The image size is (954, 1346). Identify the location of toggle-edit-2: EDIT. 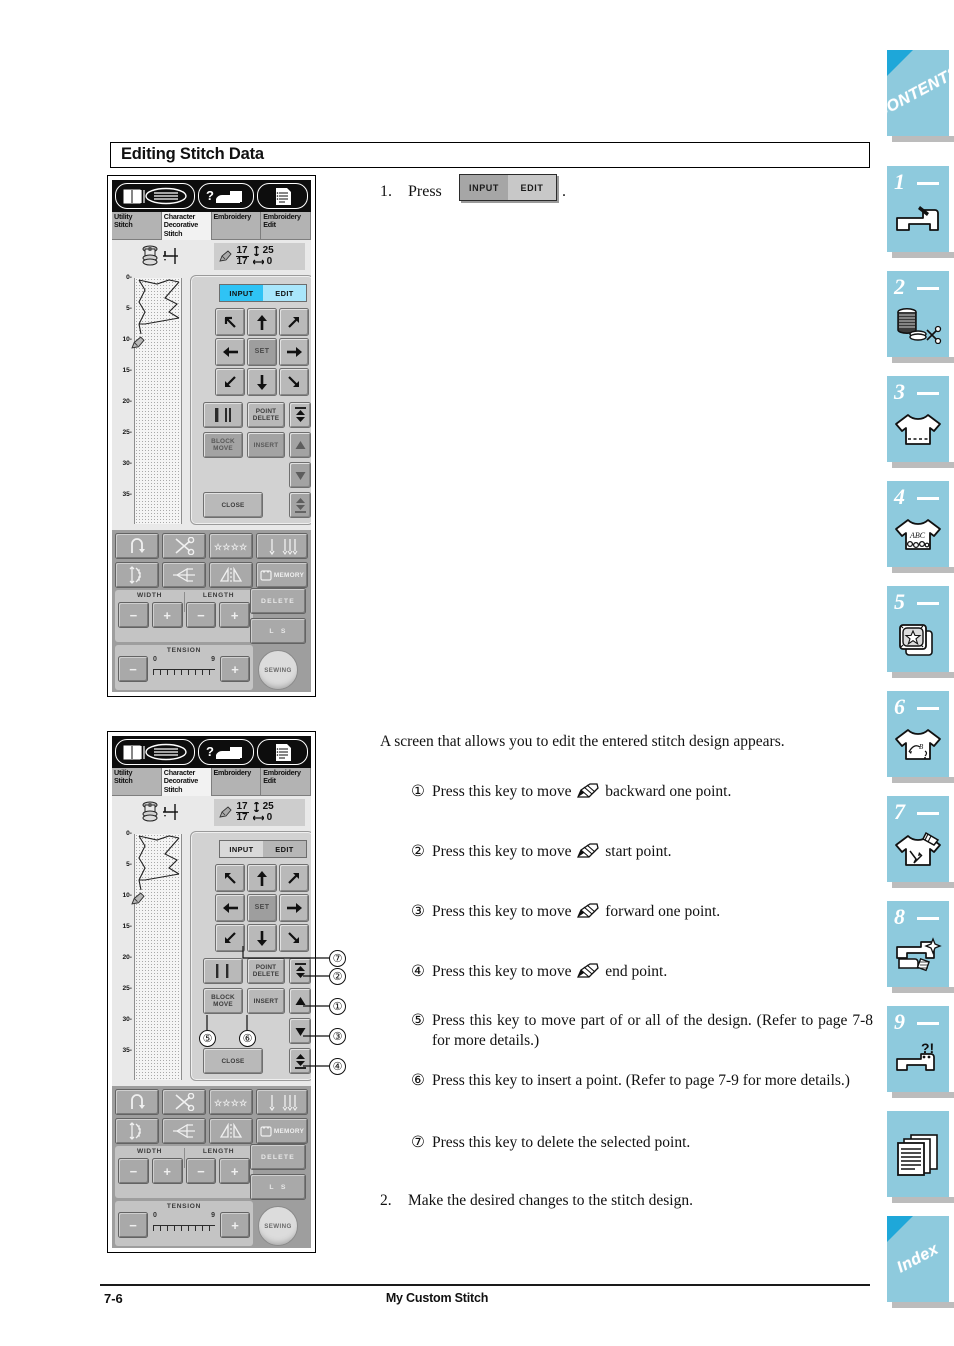
(284, 849).